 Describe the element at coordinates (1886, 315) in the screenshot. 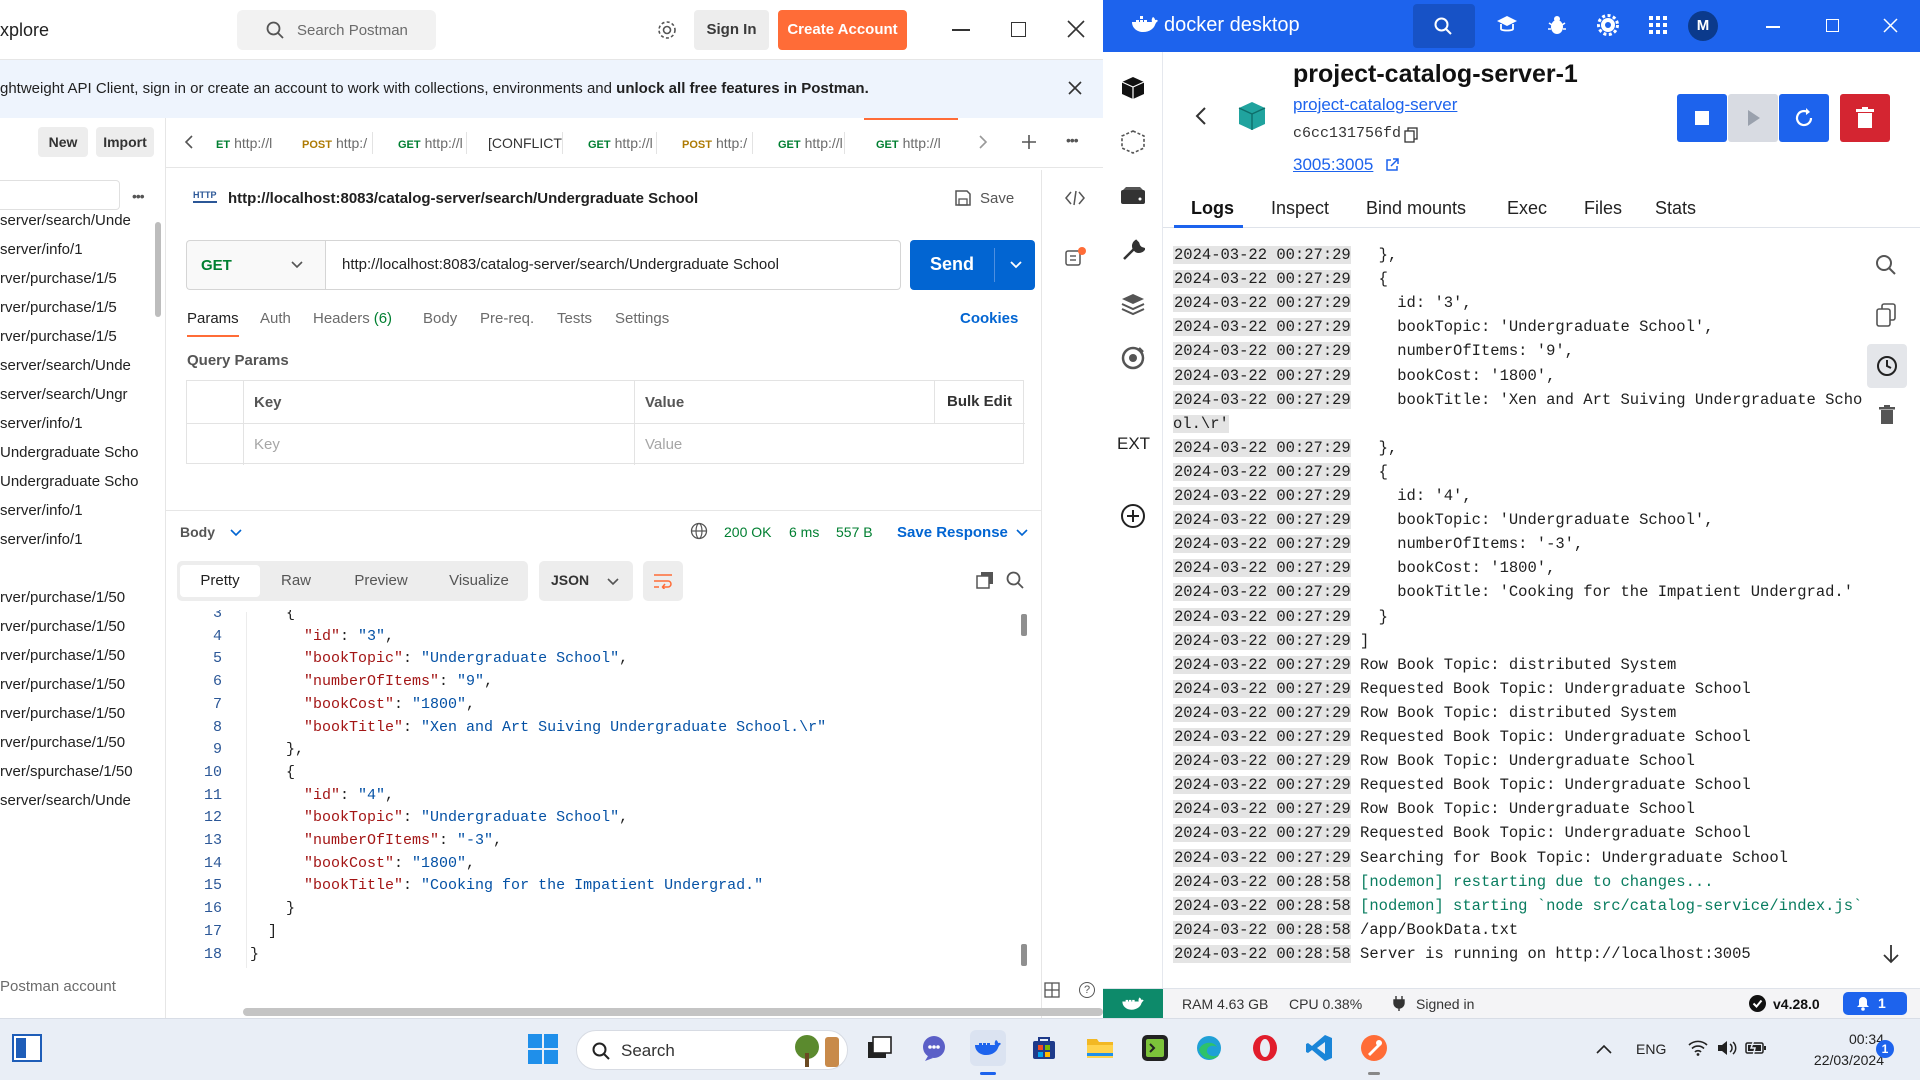

I see `log-copy-icon` at that location.